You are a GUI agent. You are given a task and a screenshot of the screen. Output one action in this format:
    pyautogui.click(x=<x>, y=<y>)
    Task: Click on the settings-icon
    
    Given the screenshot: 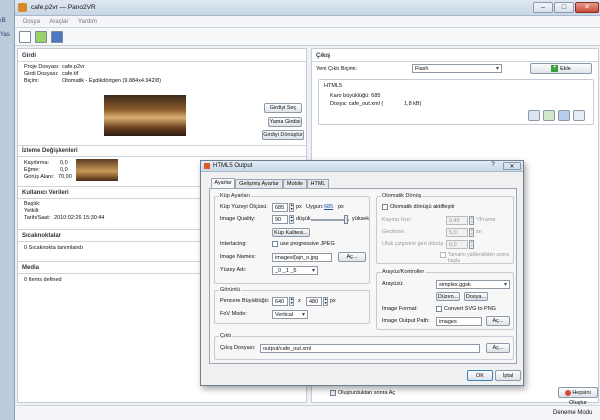 What is the action you would take?
    pyautogui.click(x=549, y=115)
    